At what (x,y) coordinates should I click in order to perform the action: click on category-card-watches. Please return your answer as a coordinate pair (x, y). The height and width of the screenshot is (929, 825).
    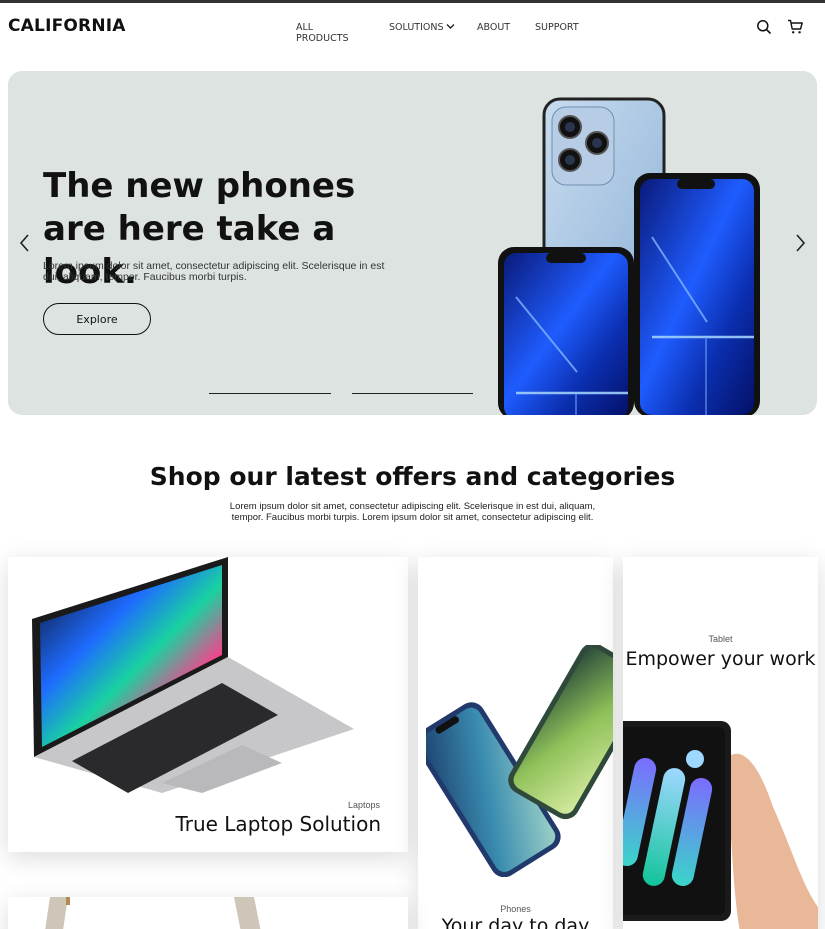
    Looking at the image, I should click on (208, 913).